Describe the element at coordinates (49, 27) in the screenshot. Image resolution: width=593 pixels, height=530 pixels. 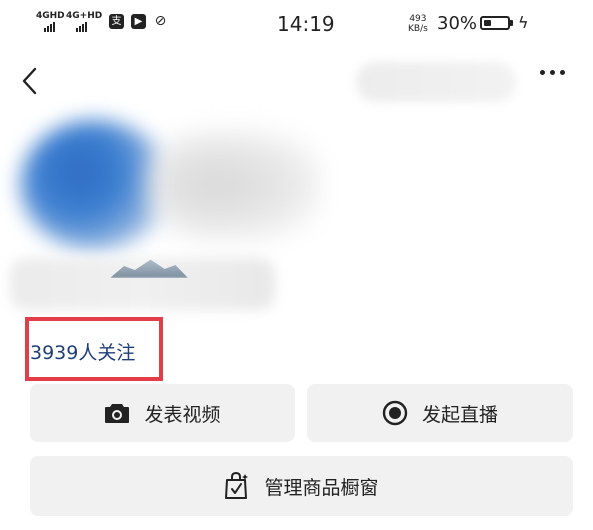
I see `signal-icon` at that location.